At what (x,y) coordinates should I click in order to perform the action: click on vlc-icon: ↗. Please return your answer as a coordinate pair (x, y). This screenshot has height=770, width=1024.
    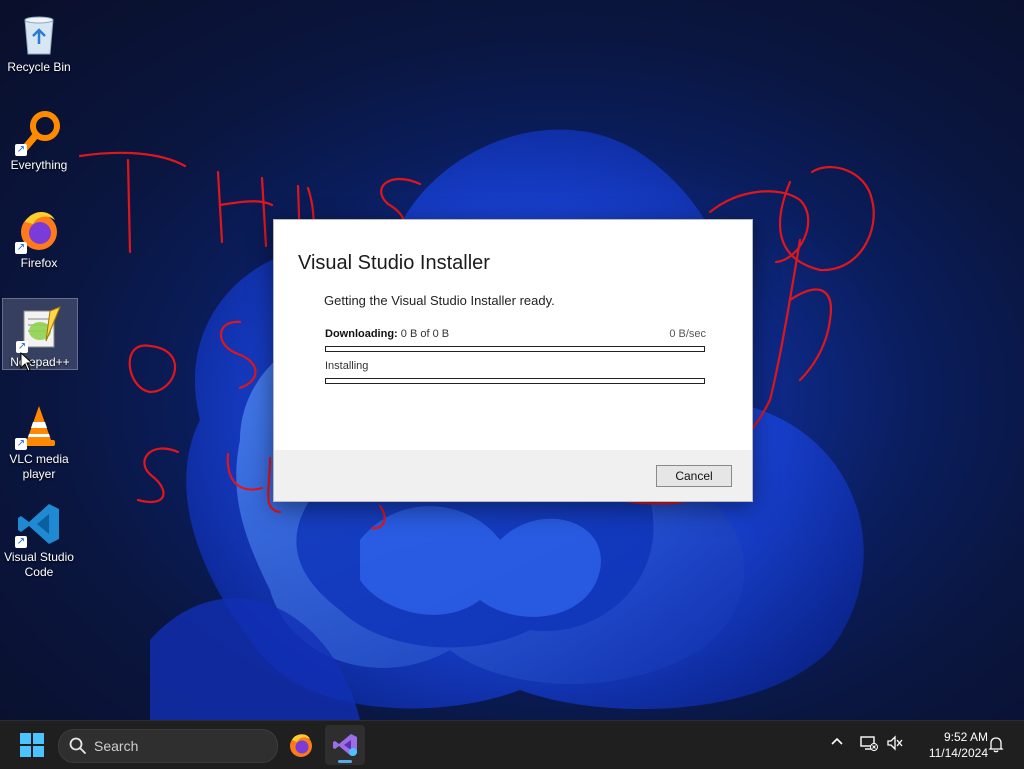
    Looking at the image, I should click on (39, 426).